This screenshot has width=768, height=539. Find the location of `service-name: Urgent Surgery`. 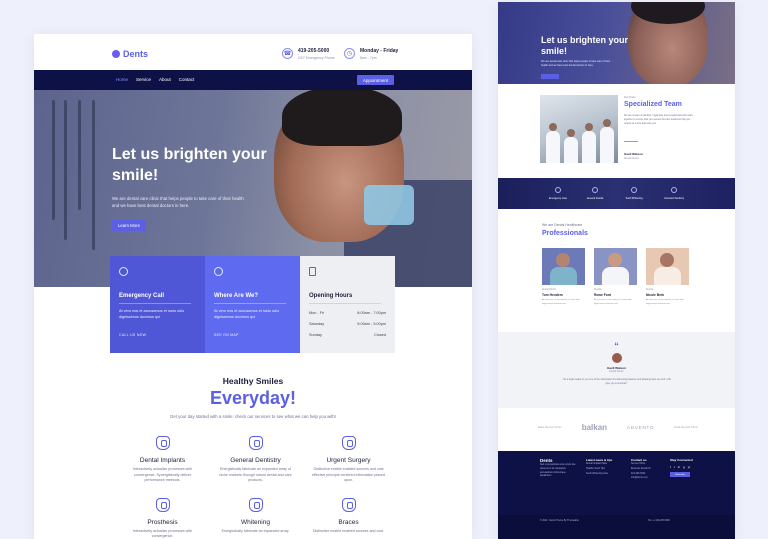

service-name: Urgent Surgery is located at coordinates (348, 460).